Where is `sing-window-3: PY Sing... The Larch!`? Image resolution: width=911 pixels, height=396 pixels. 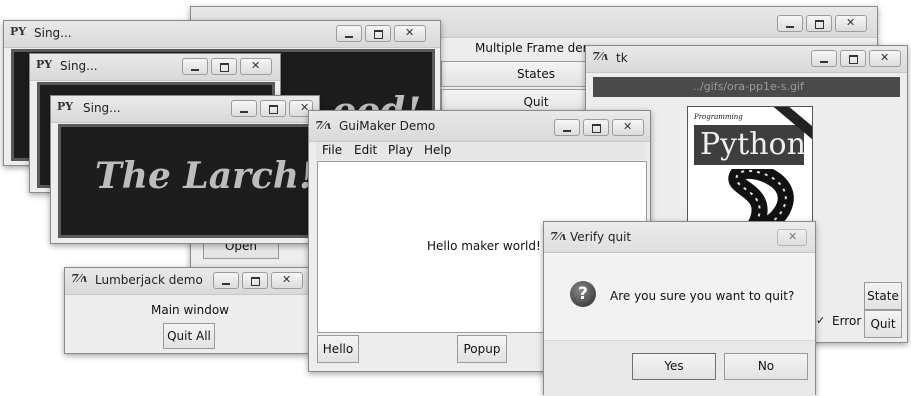 sing-window-3: PY Sing... The Larch! is located at coordinates (185, 169).